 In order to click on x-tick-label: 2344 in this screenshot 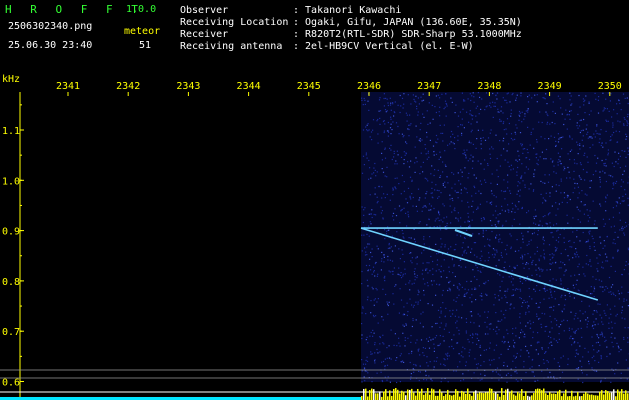, I will do `click(249, 86)`.